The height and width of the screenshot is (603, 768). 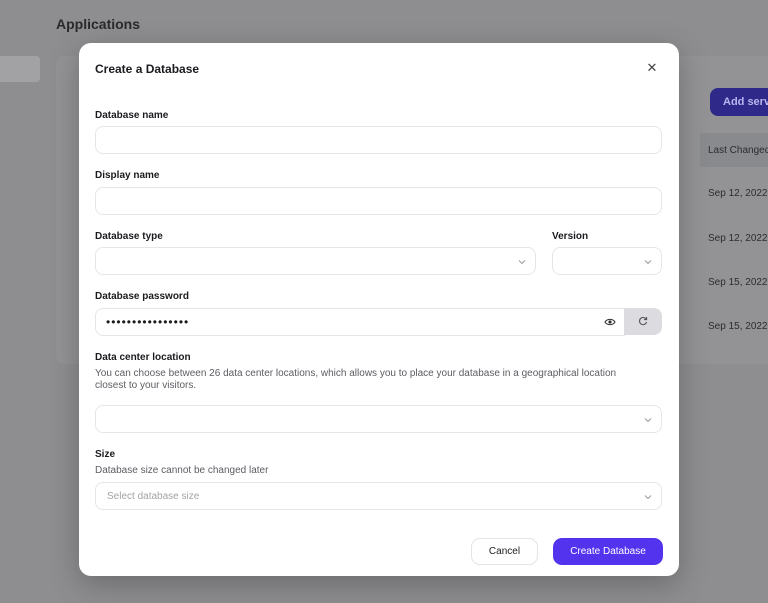 What do you see at coordinates (142, 296) in the screenshot?
I see `database-password-label: Database password` at bounding box center [142, 296].